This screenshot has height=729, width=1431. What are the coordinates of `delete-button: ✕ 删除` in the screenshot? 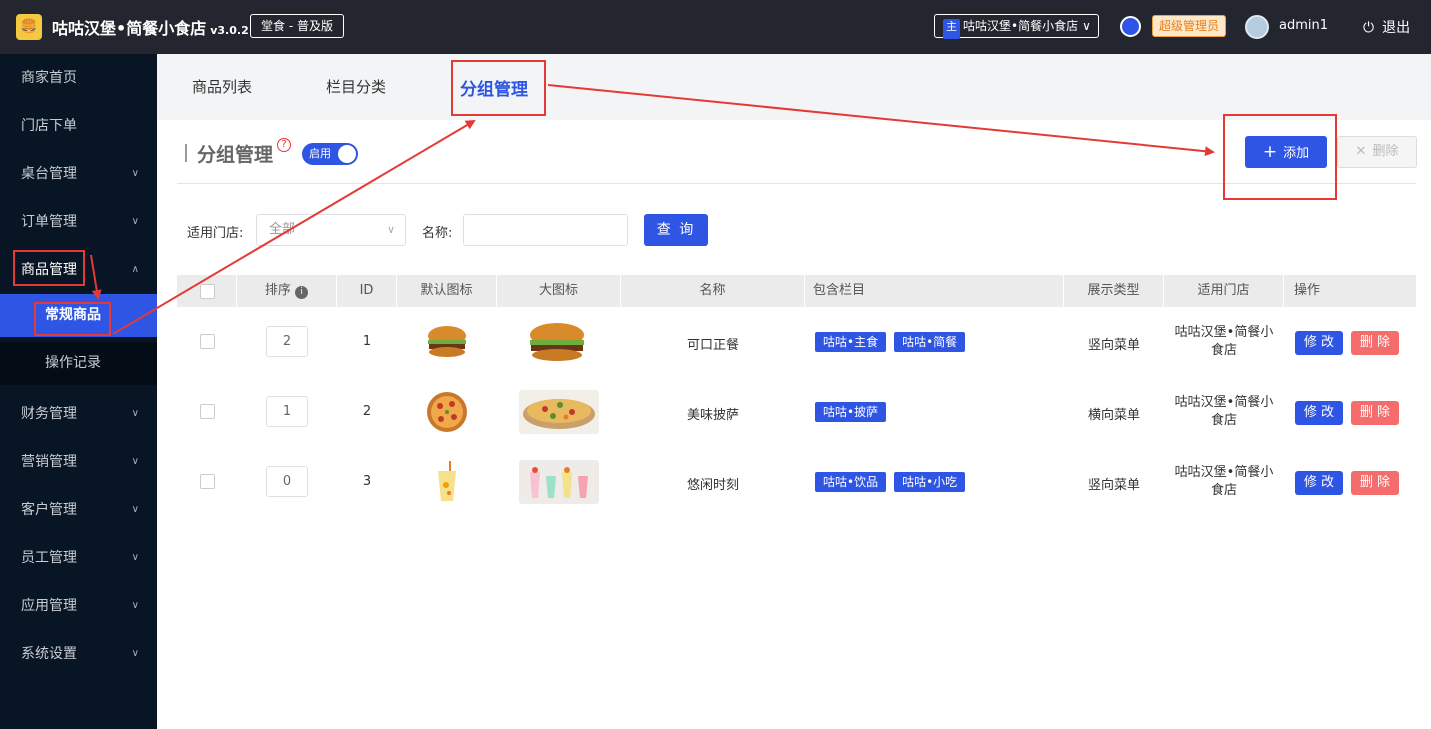 It's located at (1377, 152).